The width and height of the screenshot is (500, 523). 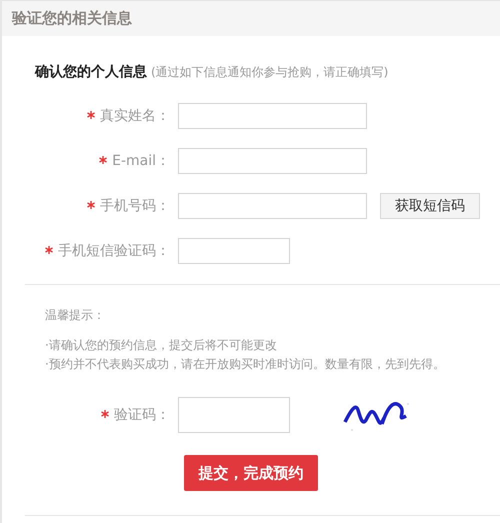 I want to click on tip-line: ·预约并不代表购买成功，请在开放购买时准时访问。数量有限，先到先得。, so click(x=245, y=364).